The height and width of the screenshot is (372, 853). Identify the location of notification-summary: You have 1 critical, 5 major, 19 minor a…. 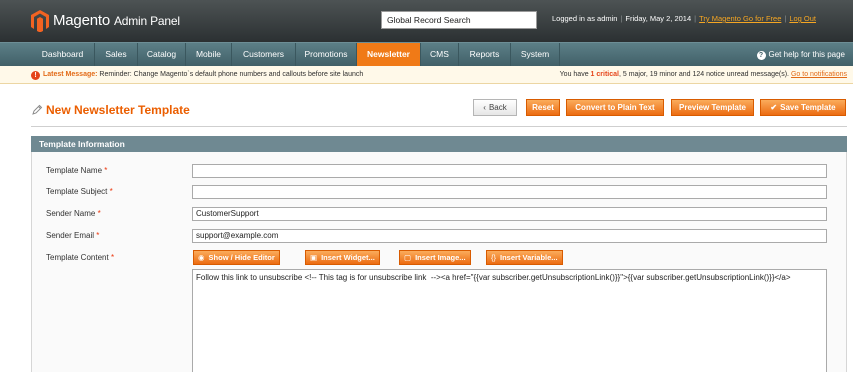
(703, 74).